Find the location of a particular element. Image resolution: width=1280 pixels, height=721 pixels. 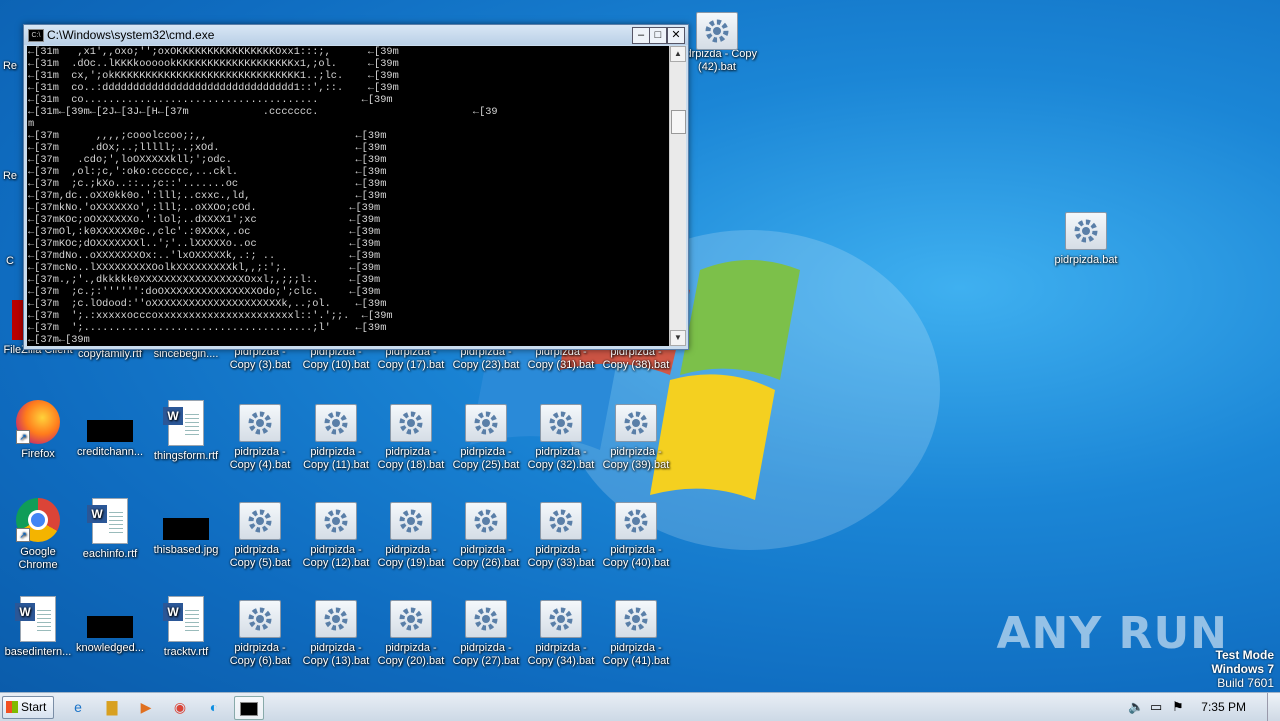

desktop-icon-firefox: ↗ Firefox is located at coordinates (38, 430).